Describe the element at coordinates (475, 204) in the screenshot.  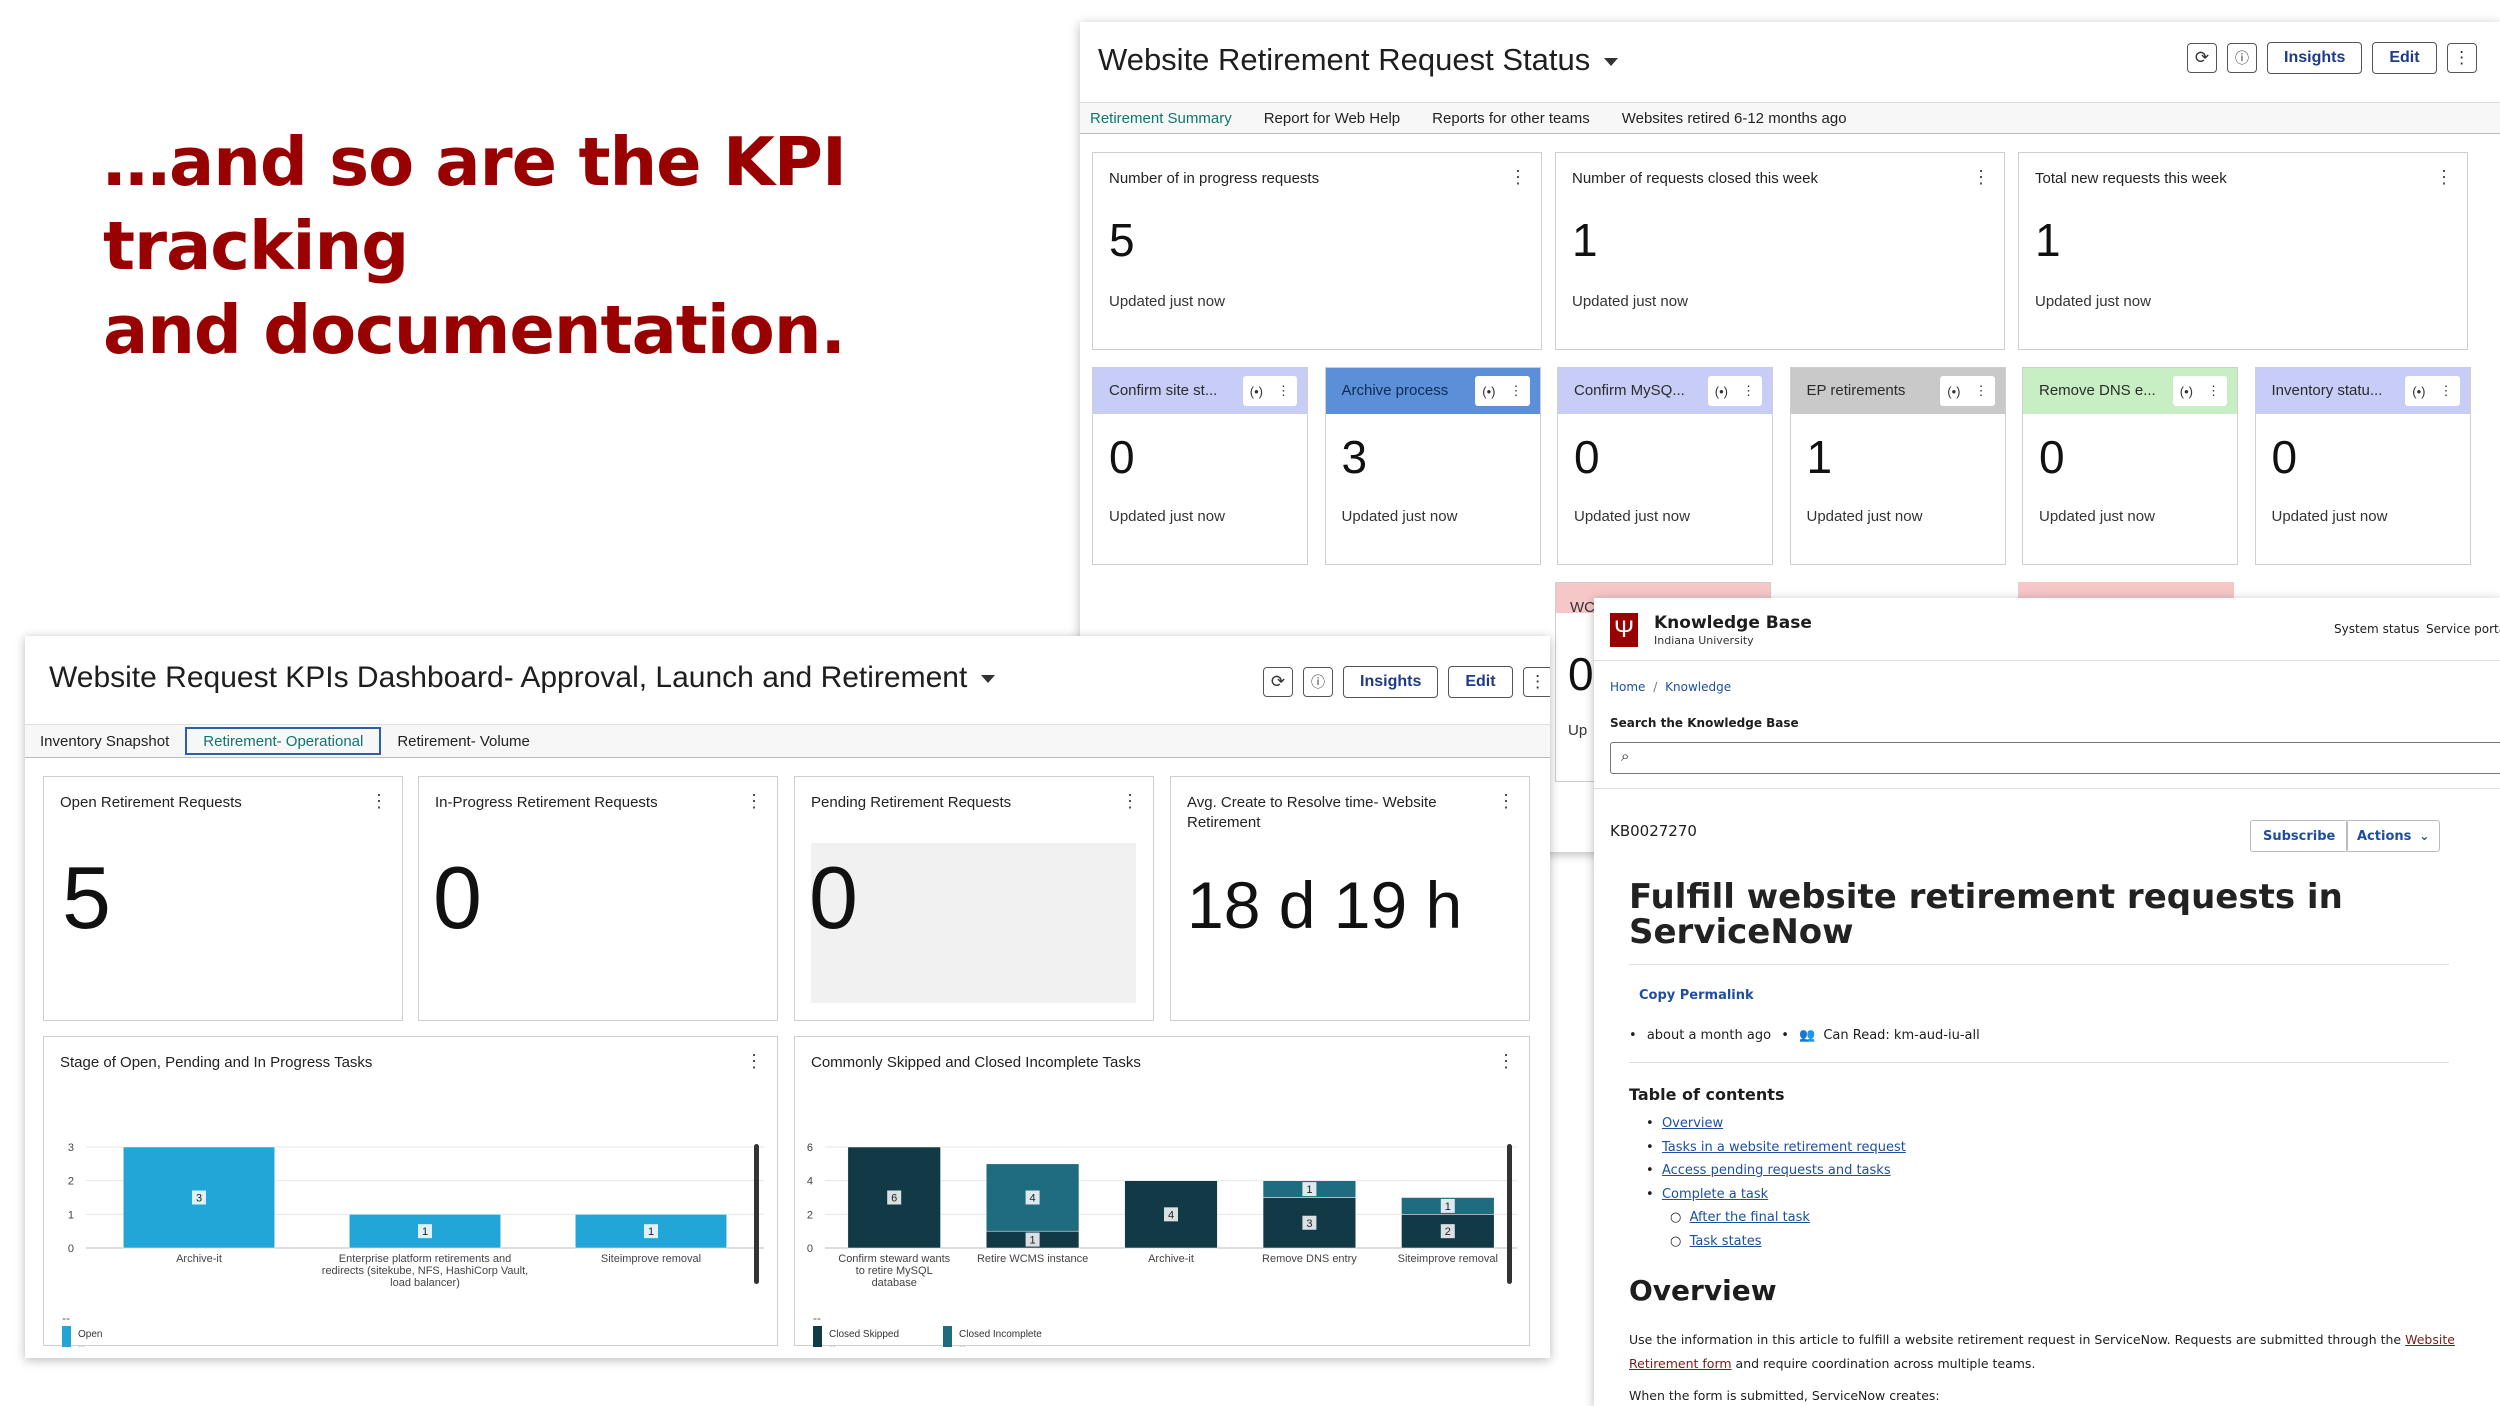
I see `headline-line-1: …and so are the KPI tracking` at that location.